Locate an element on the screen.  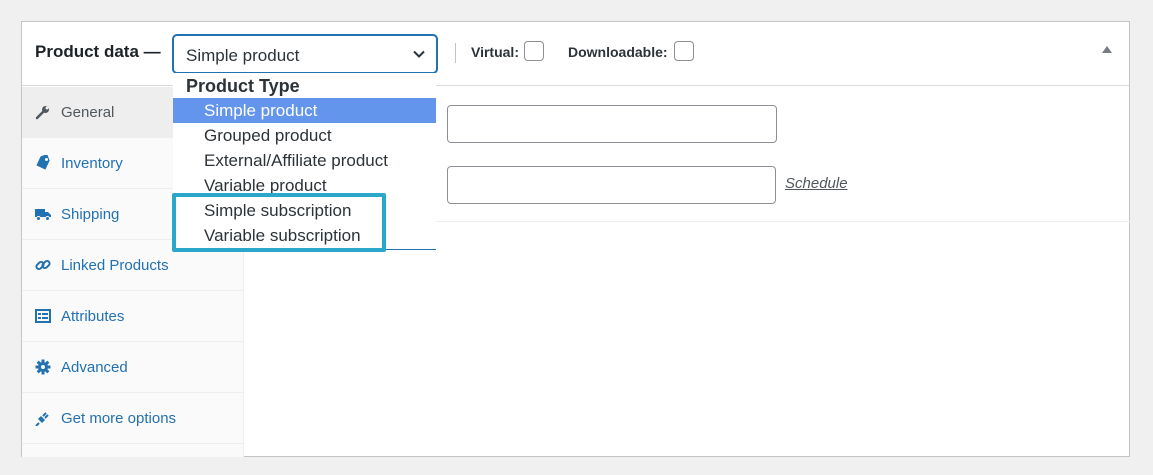
option-simple-product: Simple product is located at coordinates (304, 110).